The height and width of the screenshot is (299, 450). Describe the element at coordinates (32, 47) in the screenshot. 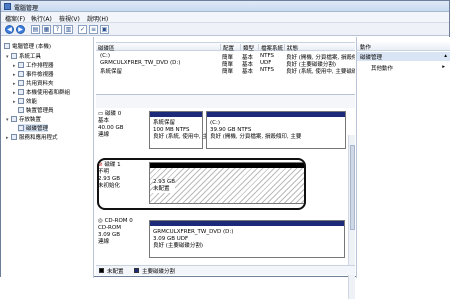

I see `tree-label: 電腦管理 (本機)` at that location.